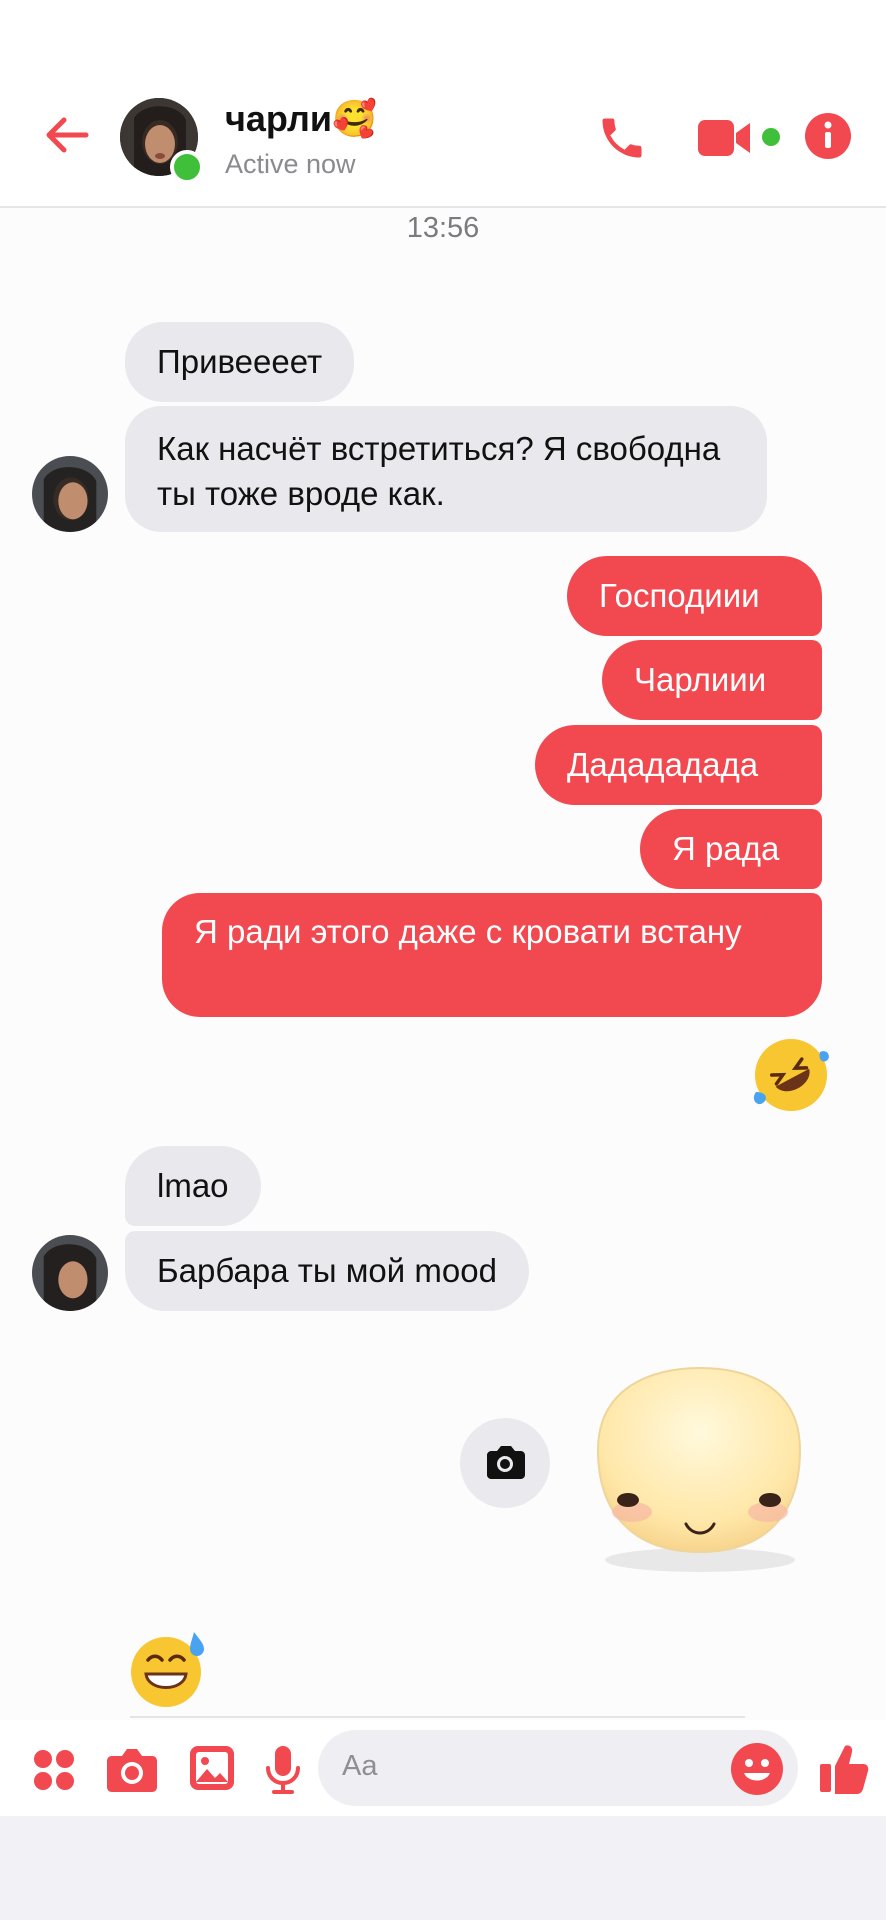 This screenshot has width=886, height=1920. What do you see at coordinates (731, 849) in the screenshot?
I see `outgoing-message: Я рада` at bounding box center [731, 849].